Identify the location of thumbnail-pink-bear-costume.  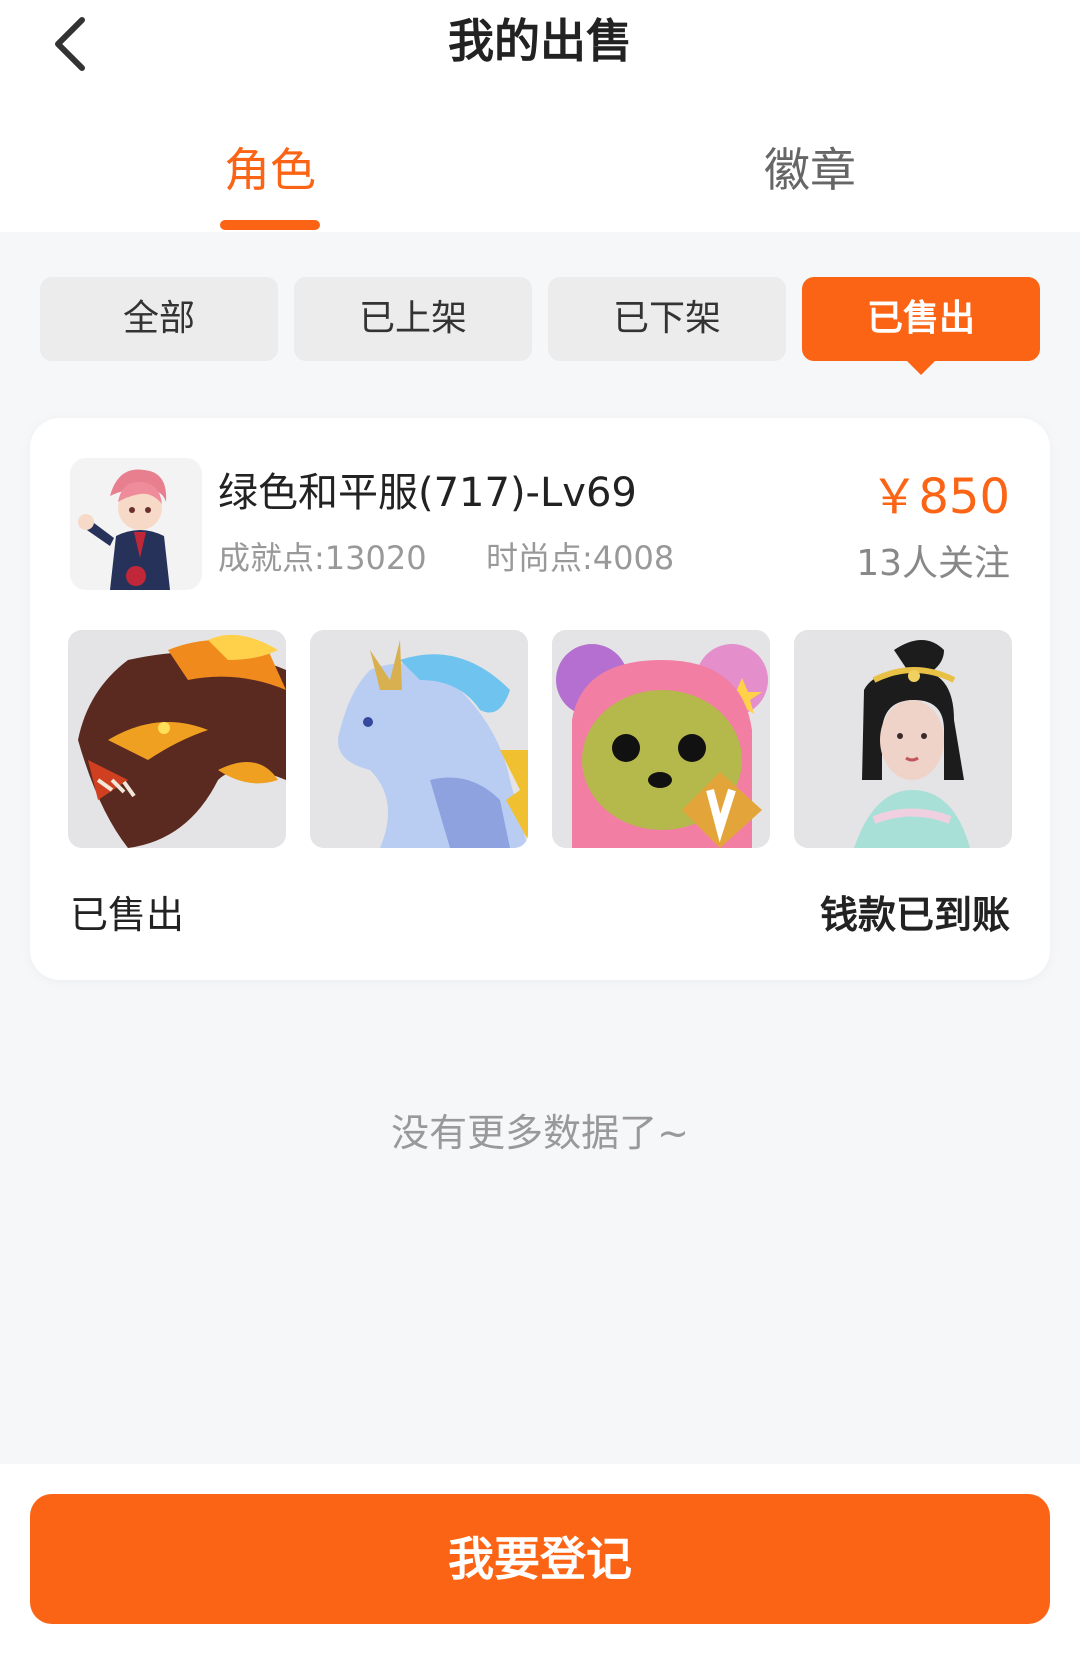
(661, 739).